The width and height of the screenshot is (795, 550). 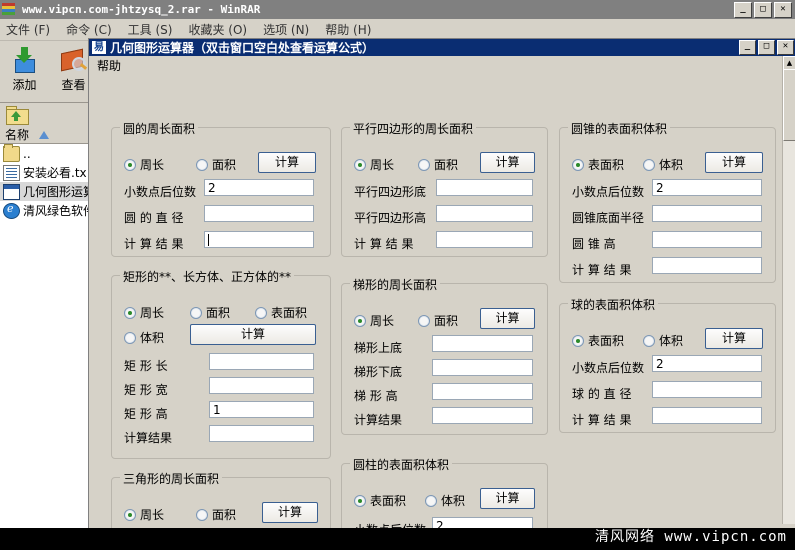 What do you see at coordinates (482, 343) in the screenshot?
I see `input-trapezoid-top` at bounding box center [482, 343].